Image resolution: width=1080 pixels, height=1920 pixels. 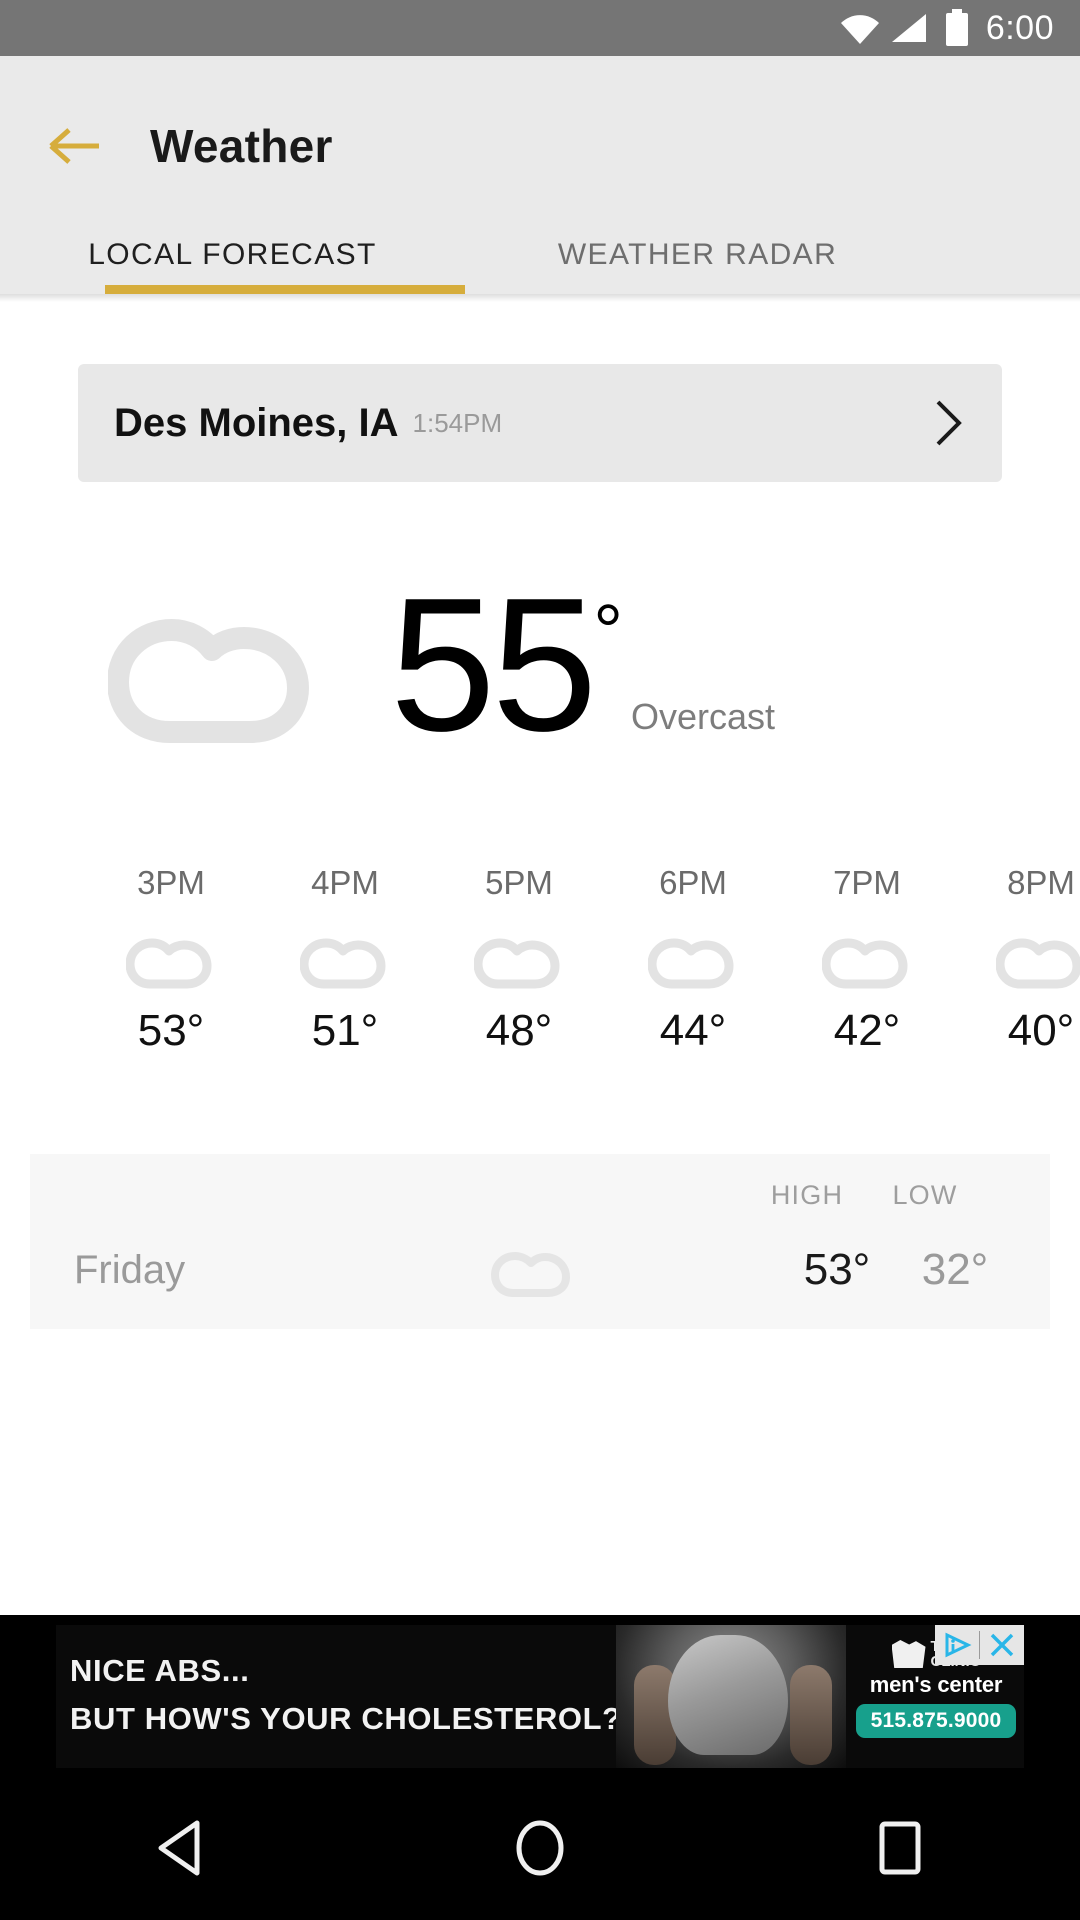 I want to click on android-nav-bar, so click(x=540, y=1850).